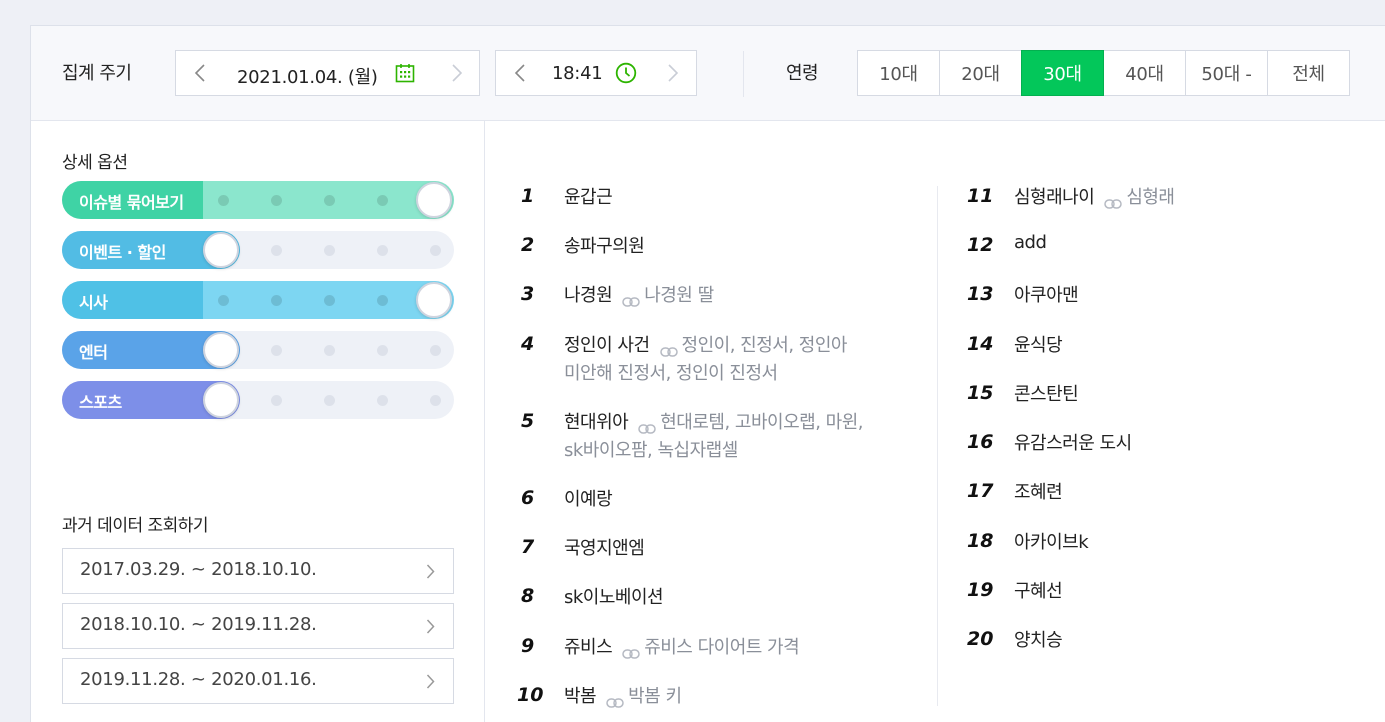 The image size is (1385, 722). Describe the element at coordinates (258, 626) in the screenshot. I see `history-range: 2018.10.10. ~ 2019.11.28.` at that location.